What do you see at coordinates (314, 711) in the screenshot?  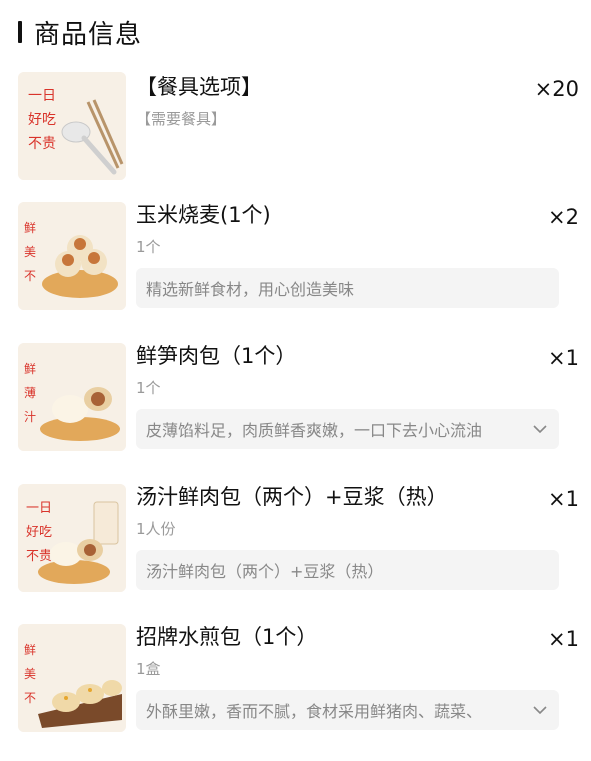 I see `item-description-text: 外酥里嫩，香而不腻，食材采用鲜猪肉、蔬菜、` at bounding box center [314, 711].